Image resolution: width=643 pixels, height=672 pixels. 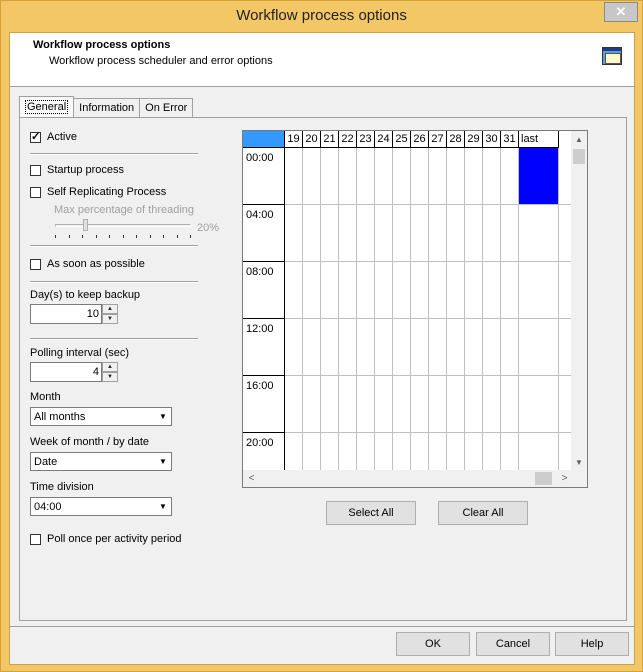 I want to click on grid-column-header: last, so click(x=539, y=139).